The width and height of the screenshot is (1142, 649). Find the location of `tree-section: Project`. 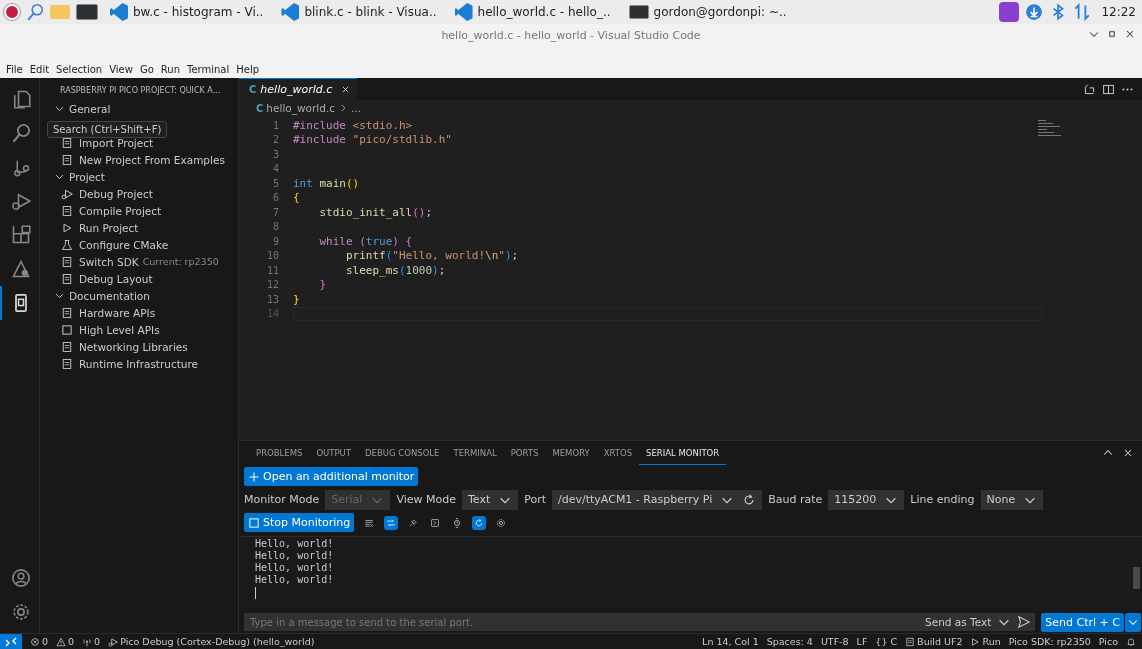

tree-section: Project is located at coordinates (139, 176).